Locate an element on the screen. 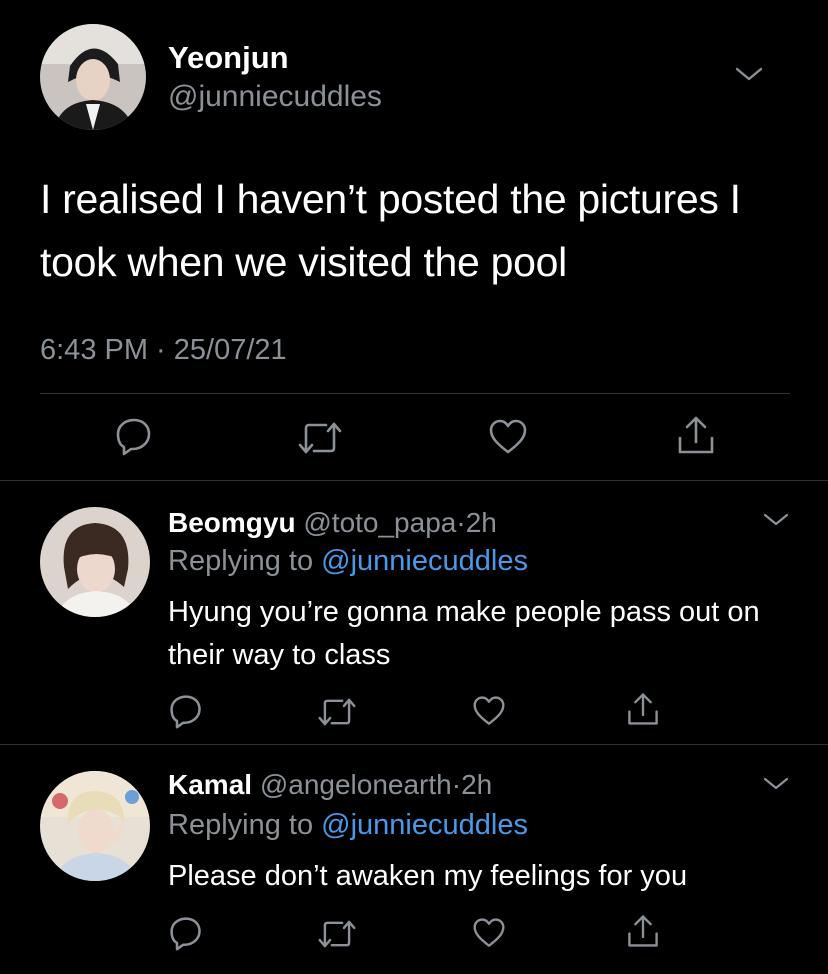 The height and width of the screenshot is (974, 828). author-name: Beomgyu is located at coordinates (232, 522).